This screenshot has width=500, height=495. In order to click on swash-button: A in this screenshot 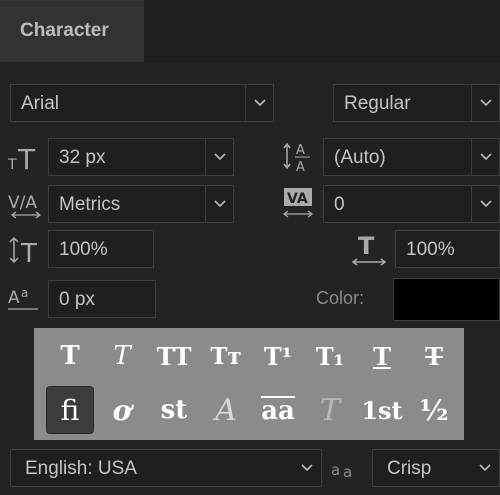, I will do `click(226, 410)`.